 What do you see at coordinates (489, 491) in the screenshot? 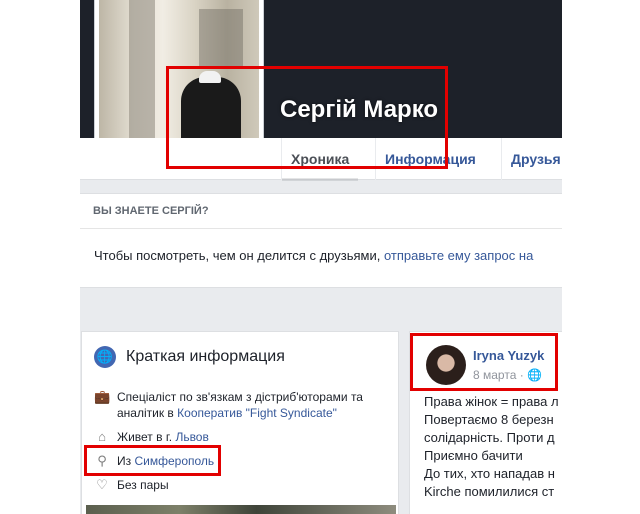
I see `post-line: Kirche помилилися ст` at bounding box center [489, 491].